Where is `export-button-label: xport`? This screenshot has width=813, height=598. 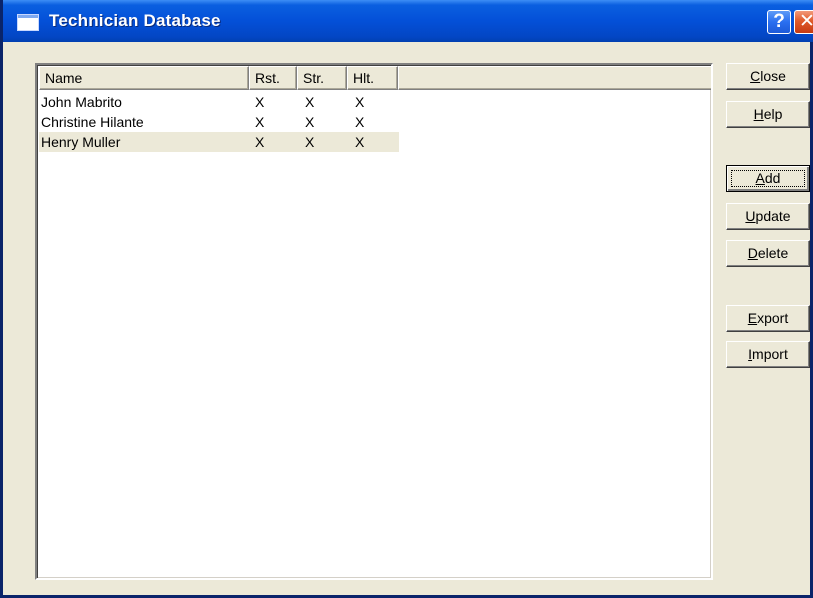
export-button-label: xport is located at coordinates (773, 318).